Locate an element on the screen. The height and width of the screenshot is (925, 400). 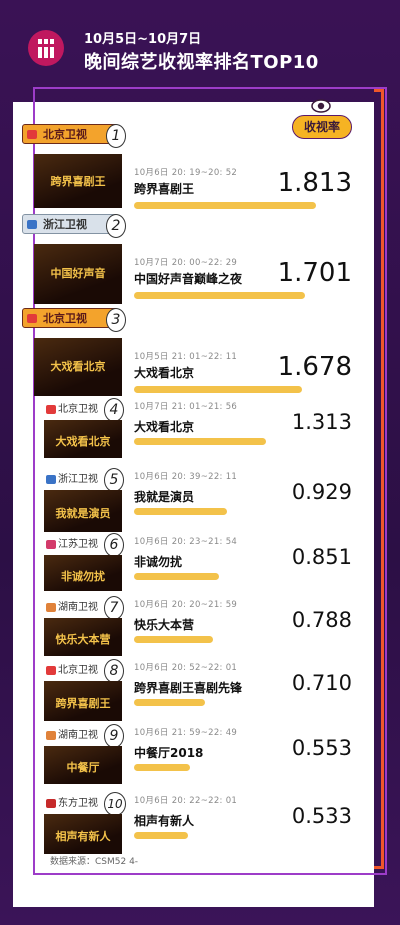
thumbnail-text: 我就是演员 is located at coordinates (83, 513).